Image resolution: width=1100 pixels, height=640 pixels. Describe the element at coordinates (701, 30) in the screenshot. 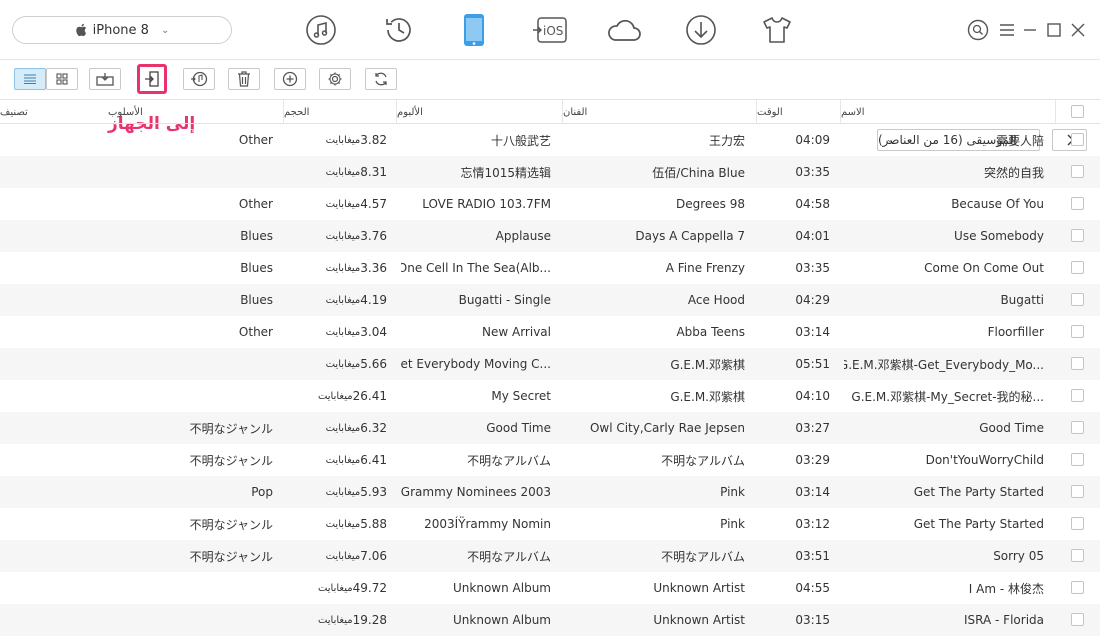

I see `download-icon` at that location.